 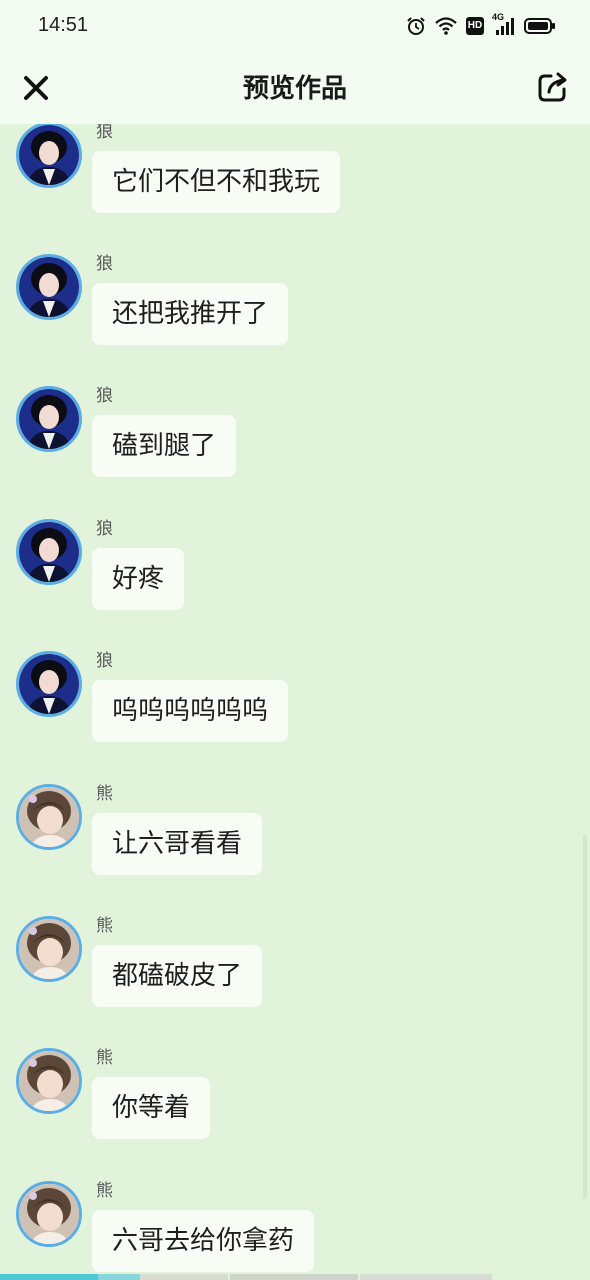 What do you see at coordinates (190, 711) in the screenshot?
I see `message-bubble: 呜呜呜呜呜呜` at bounding box center [190, 711].